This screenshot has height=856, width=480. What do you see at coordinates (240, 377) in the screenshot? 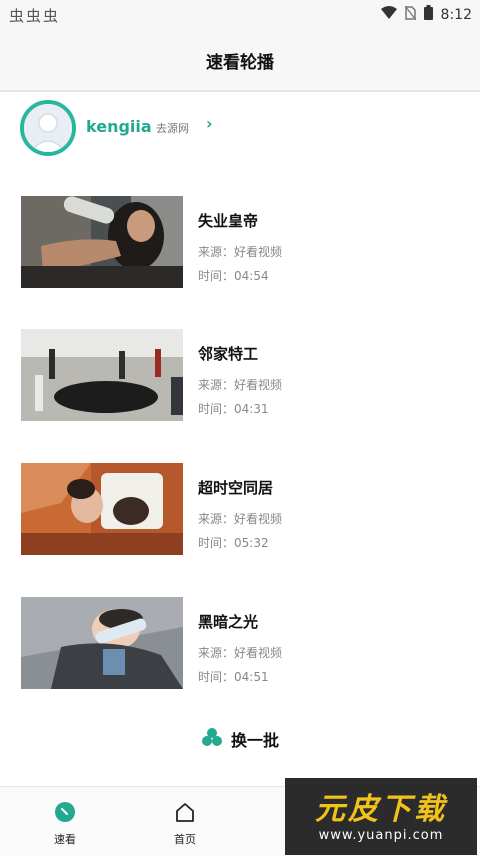
I see `video-item: 邻家特工 来源：好看视频 时间：04:31` at bounding box center [240, 377].